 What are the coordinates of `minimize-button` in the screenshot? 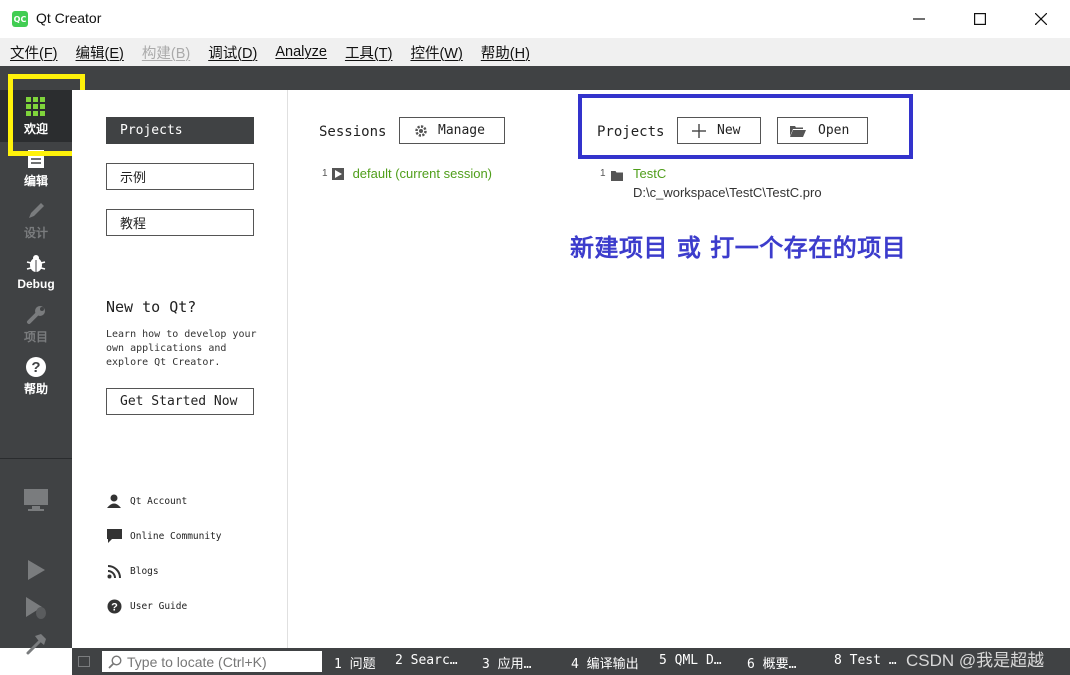 It's located at (919, 19).